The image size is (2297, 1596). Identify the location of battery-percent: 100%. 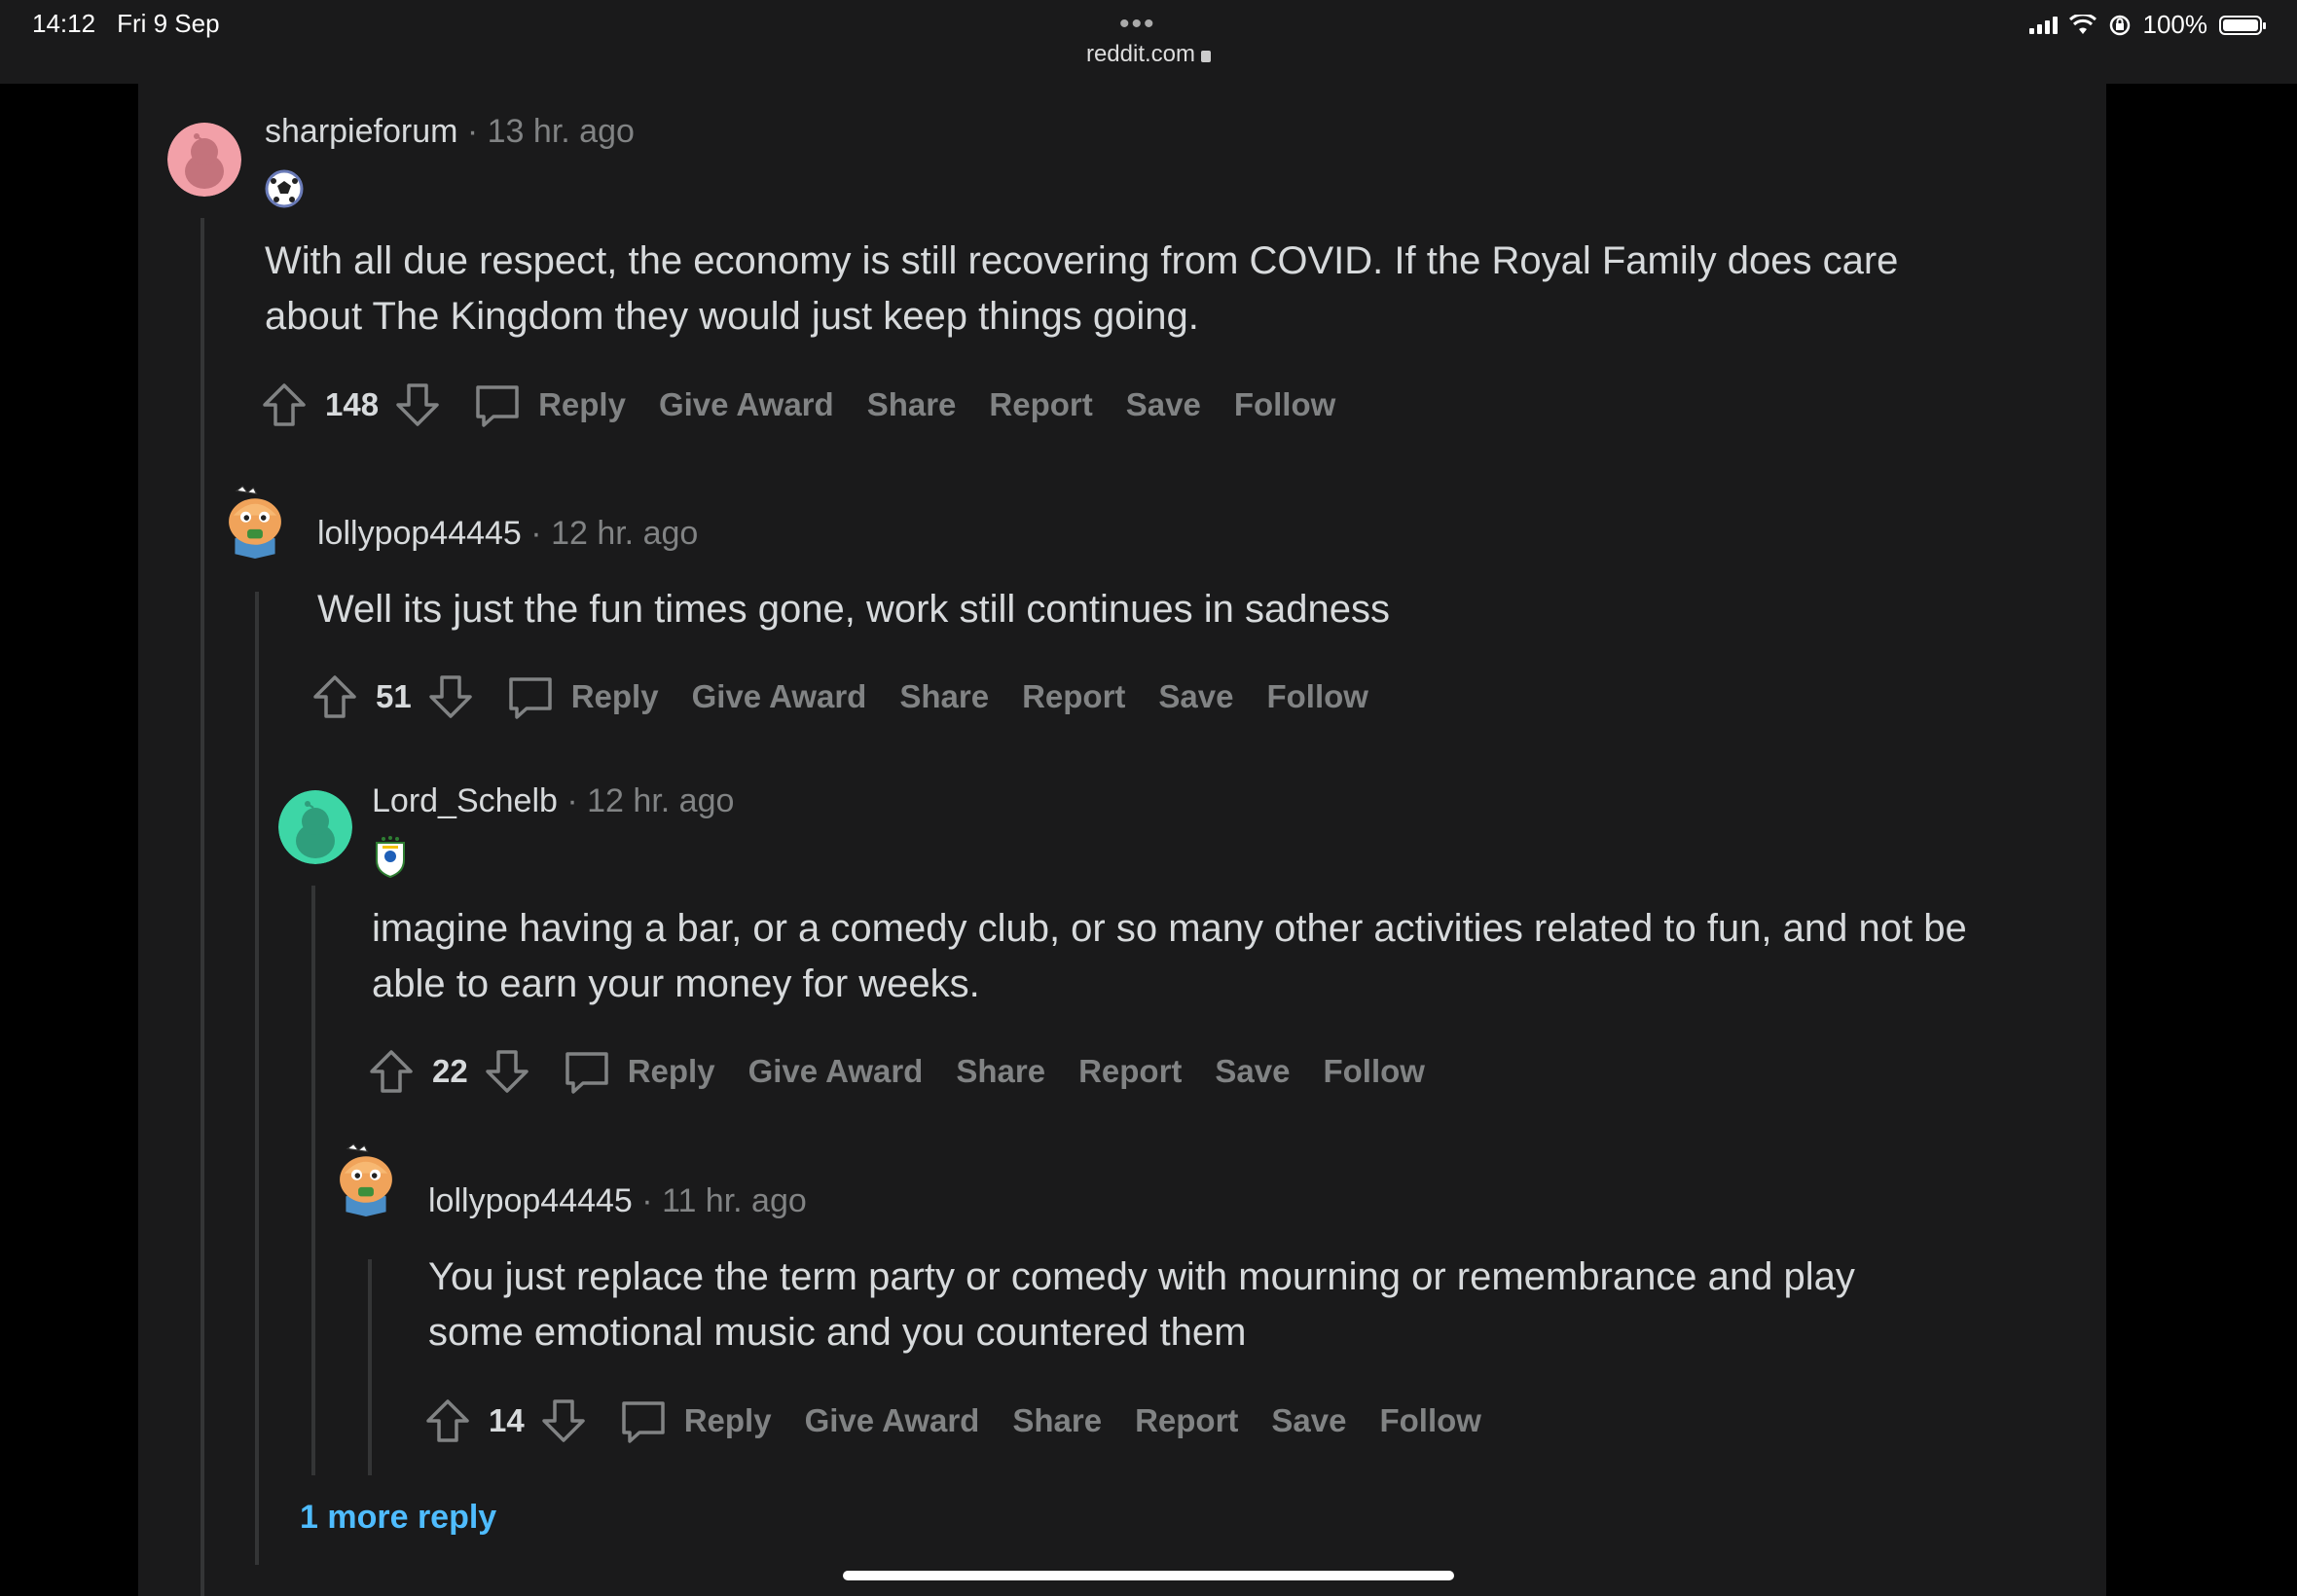
(2175, 24).